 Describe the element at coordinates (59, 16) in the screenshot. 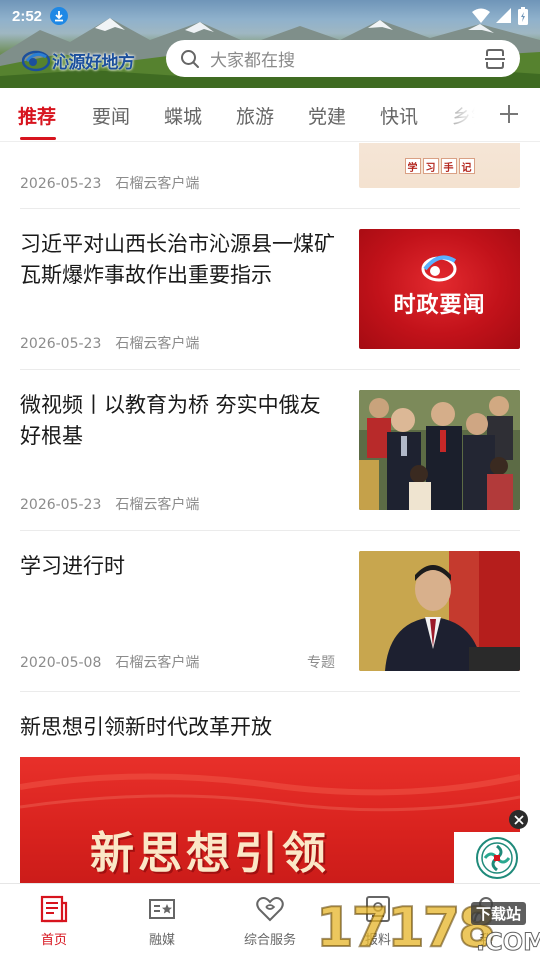

I see `download-icon` at that location.